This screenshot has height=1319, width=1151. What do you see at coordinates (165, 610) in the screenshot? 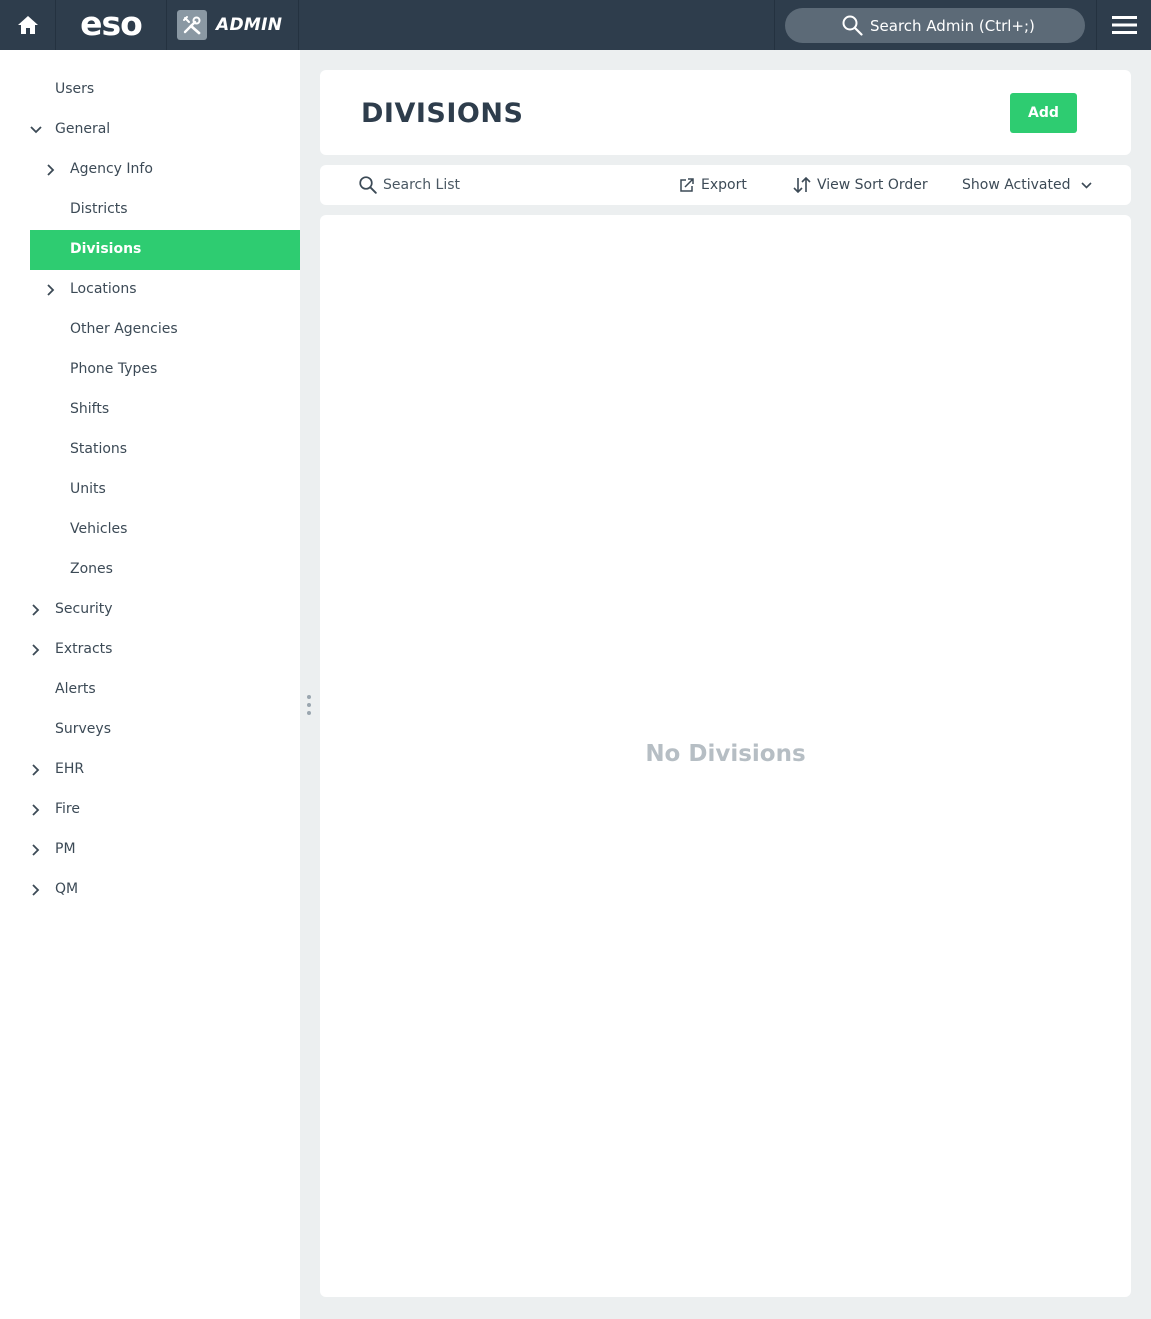
I see `sidebar-item-security: Security` at bounding box center [165, 610].